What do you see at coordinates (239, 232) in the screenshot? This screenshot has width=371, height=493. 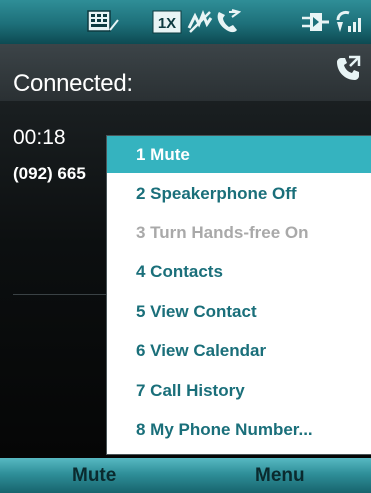 I see `menu-item-hands-free-on: 3 Turn Hands-free On` at bounding box center [239, 232].